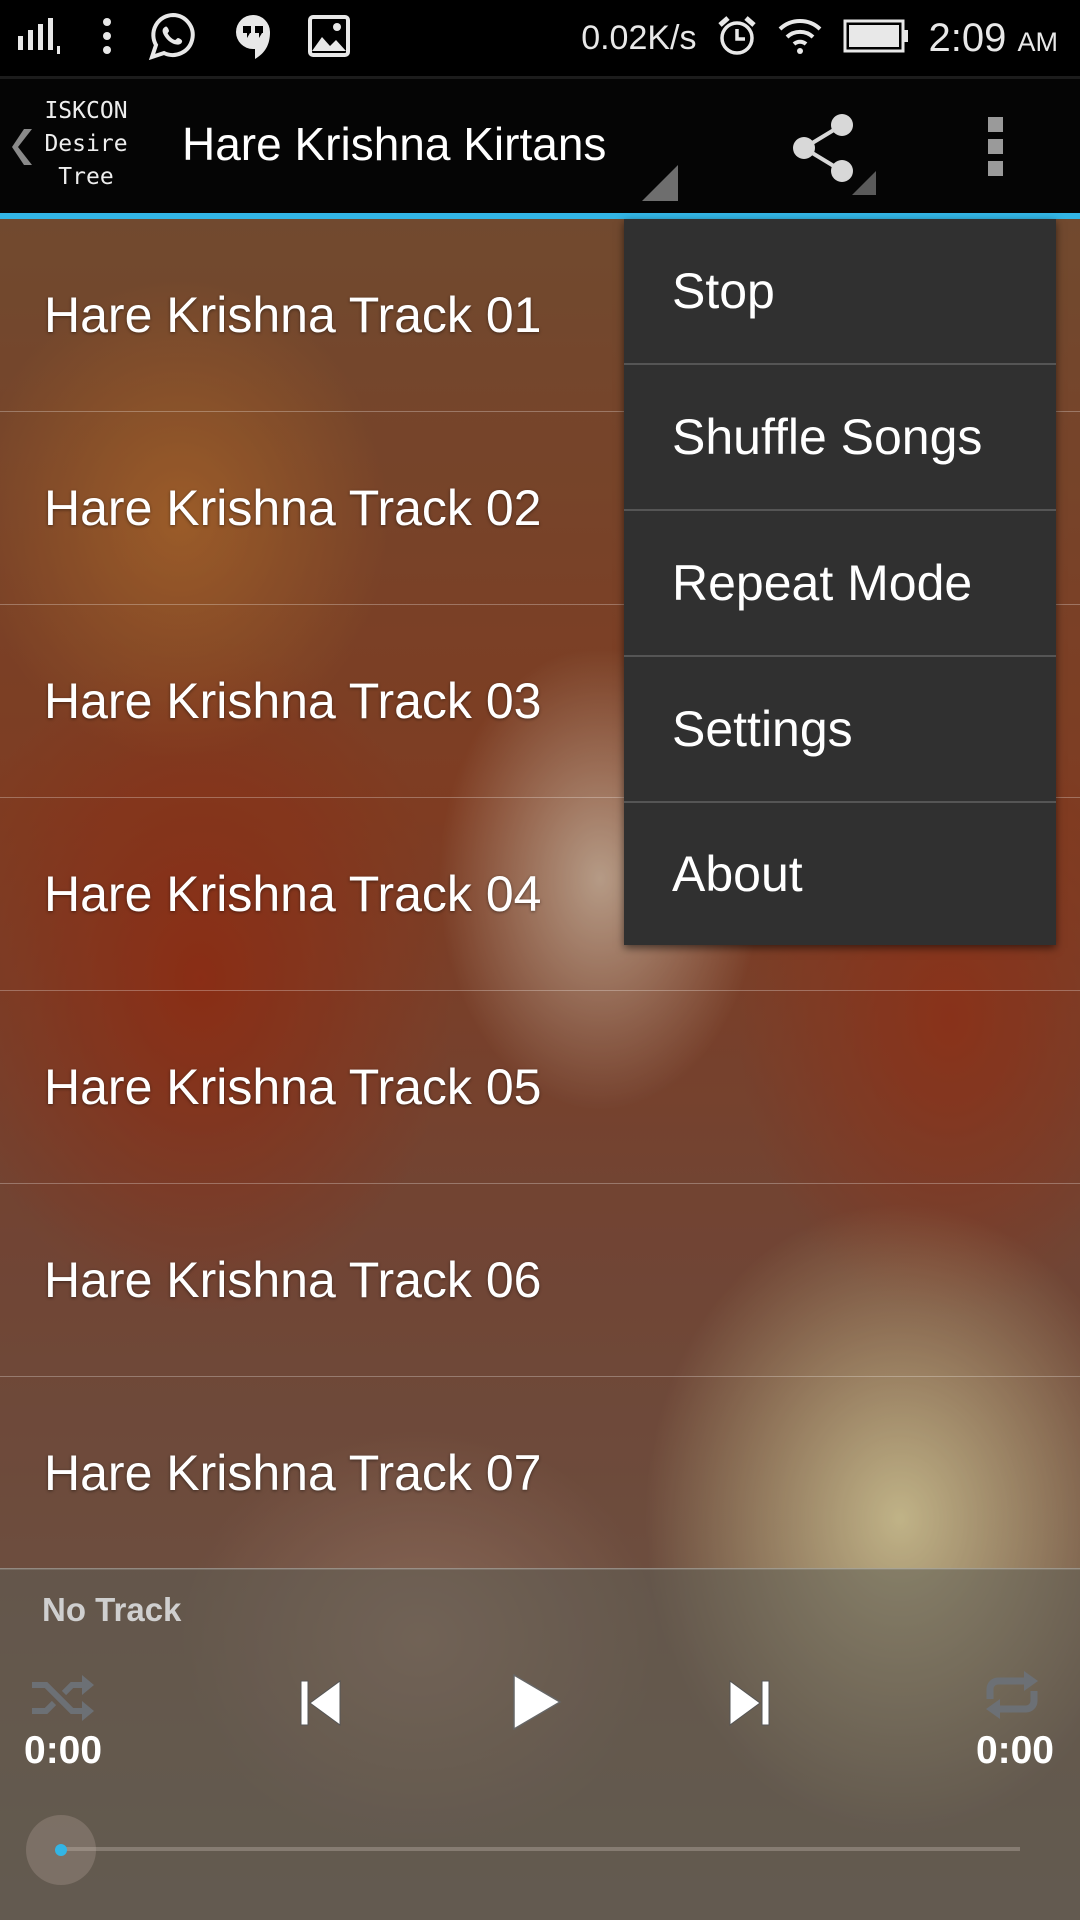 The image size is (1080, 1920). What do you see at coordinates (61, 1850) in the screenshot?
I see `seek-thumb` at bounding box center [61, 1850].